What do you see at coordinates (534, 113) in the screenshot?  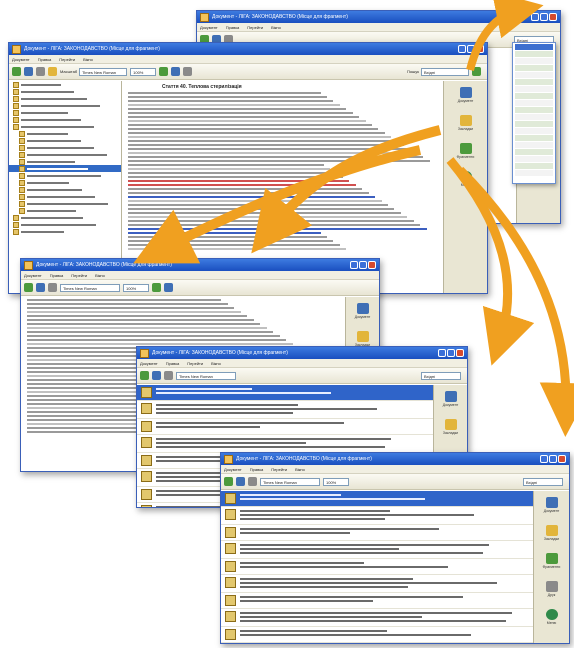 I see `search-dropdown-list` at bounding box center [534, 113].